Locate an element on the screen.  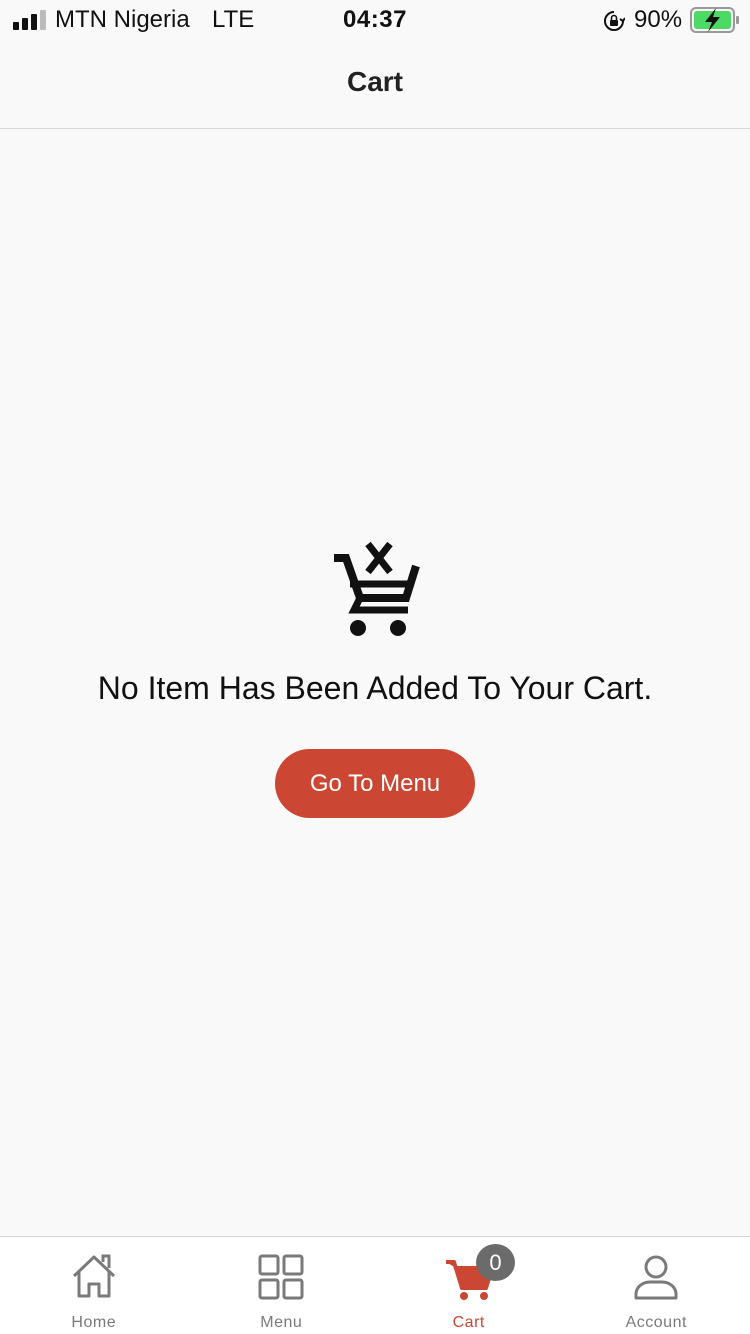
home-icon is located at coordinates (93, 1276).